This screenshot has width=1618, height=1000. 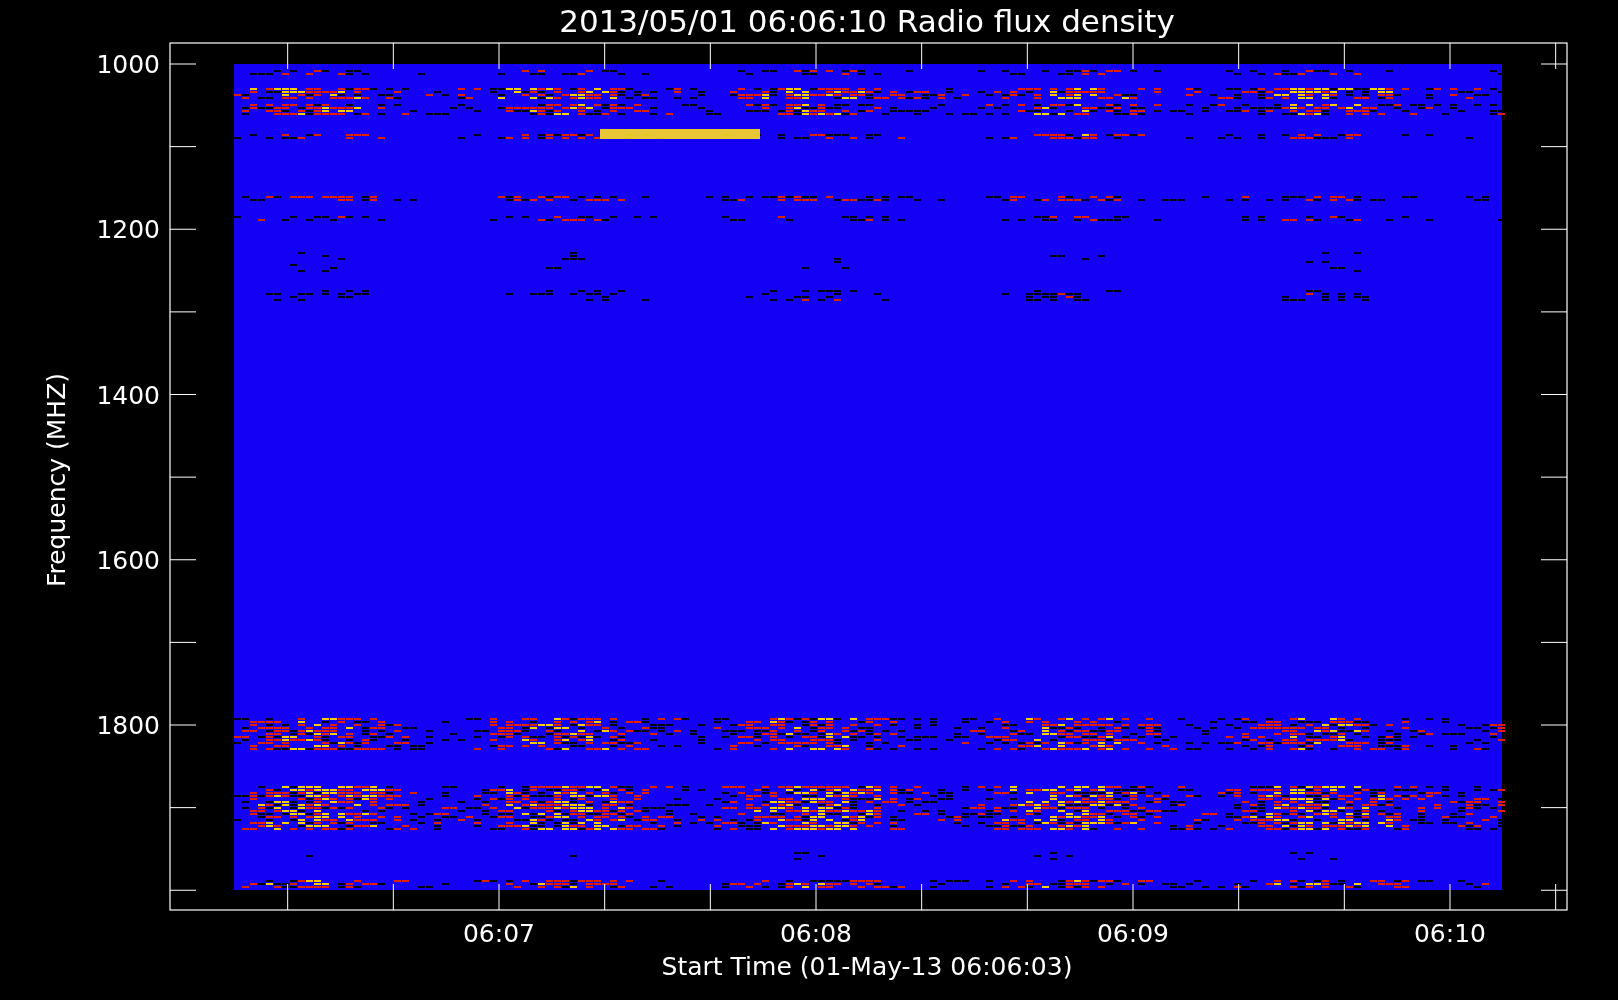 I want to click on y-tick-label: 1800, so click(x=128, y=725).